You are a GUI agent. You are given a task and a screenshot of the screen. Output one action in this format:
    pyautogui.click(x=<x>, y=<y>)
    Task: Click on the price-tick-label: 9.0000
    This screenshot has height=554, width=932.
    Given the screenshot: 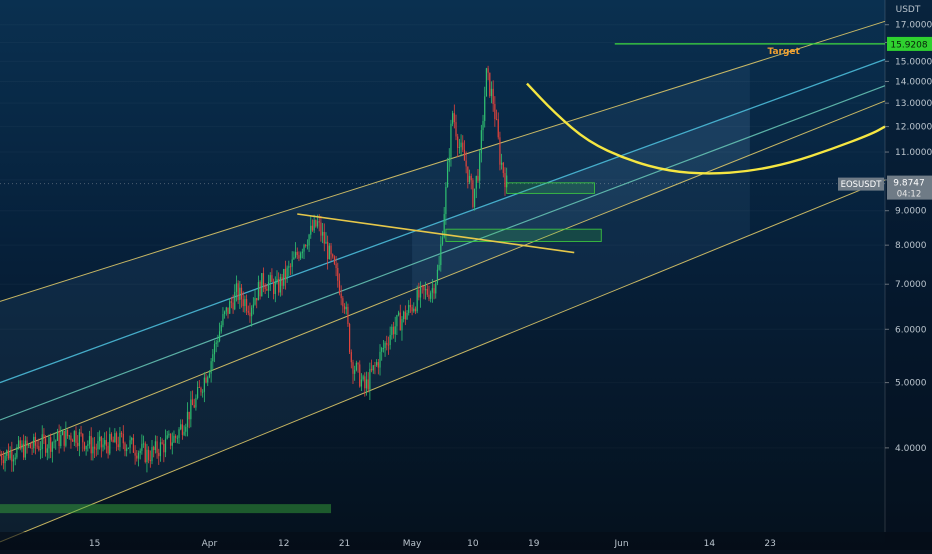 What is the action you would take?
    pyautogui.click(x=911, y=212)
    